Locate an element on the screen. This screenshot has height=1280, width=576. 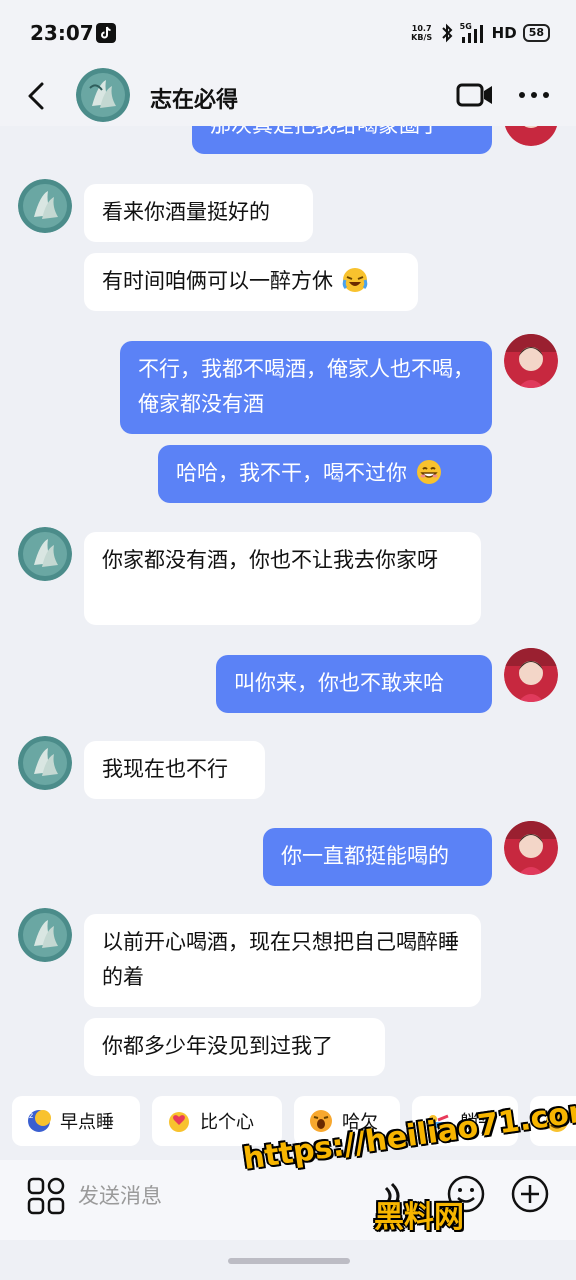
voice-icon is located at coordinates (394, 1196).